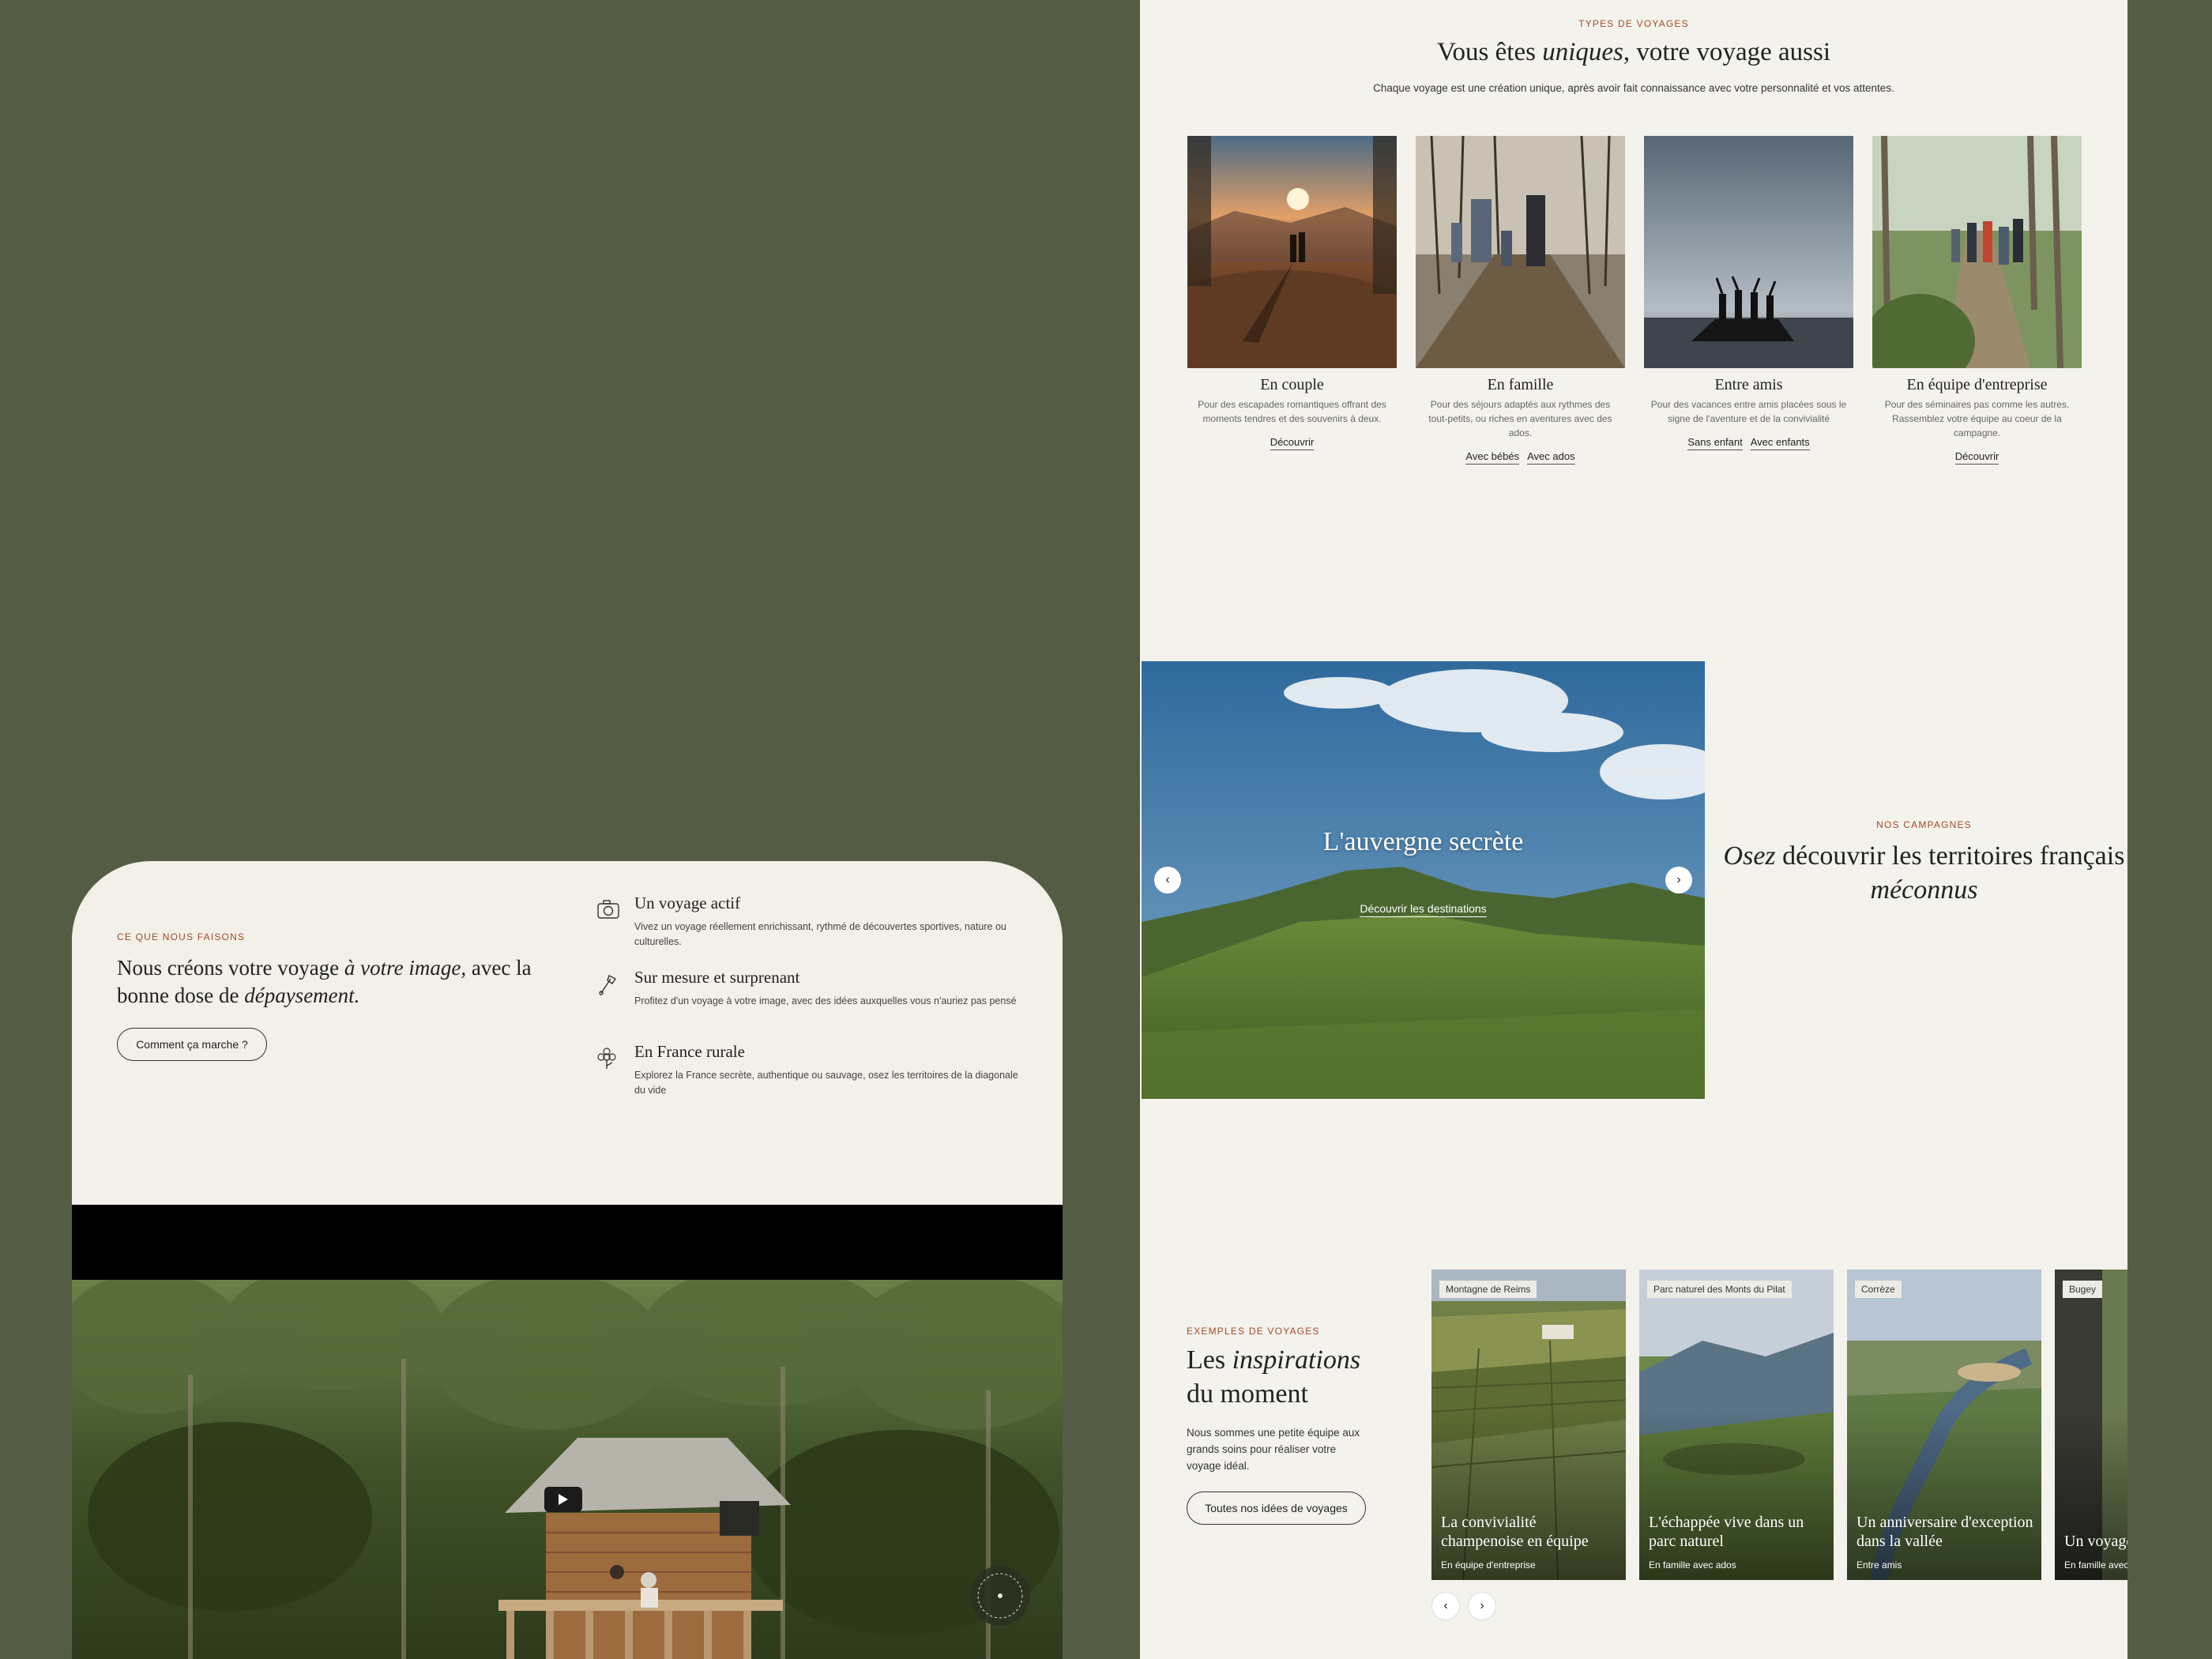 The width and height of the screenshot is (2212, 1659). I want to click on how-it-works-button: Comment ça marche ?, so click(192, 1045).